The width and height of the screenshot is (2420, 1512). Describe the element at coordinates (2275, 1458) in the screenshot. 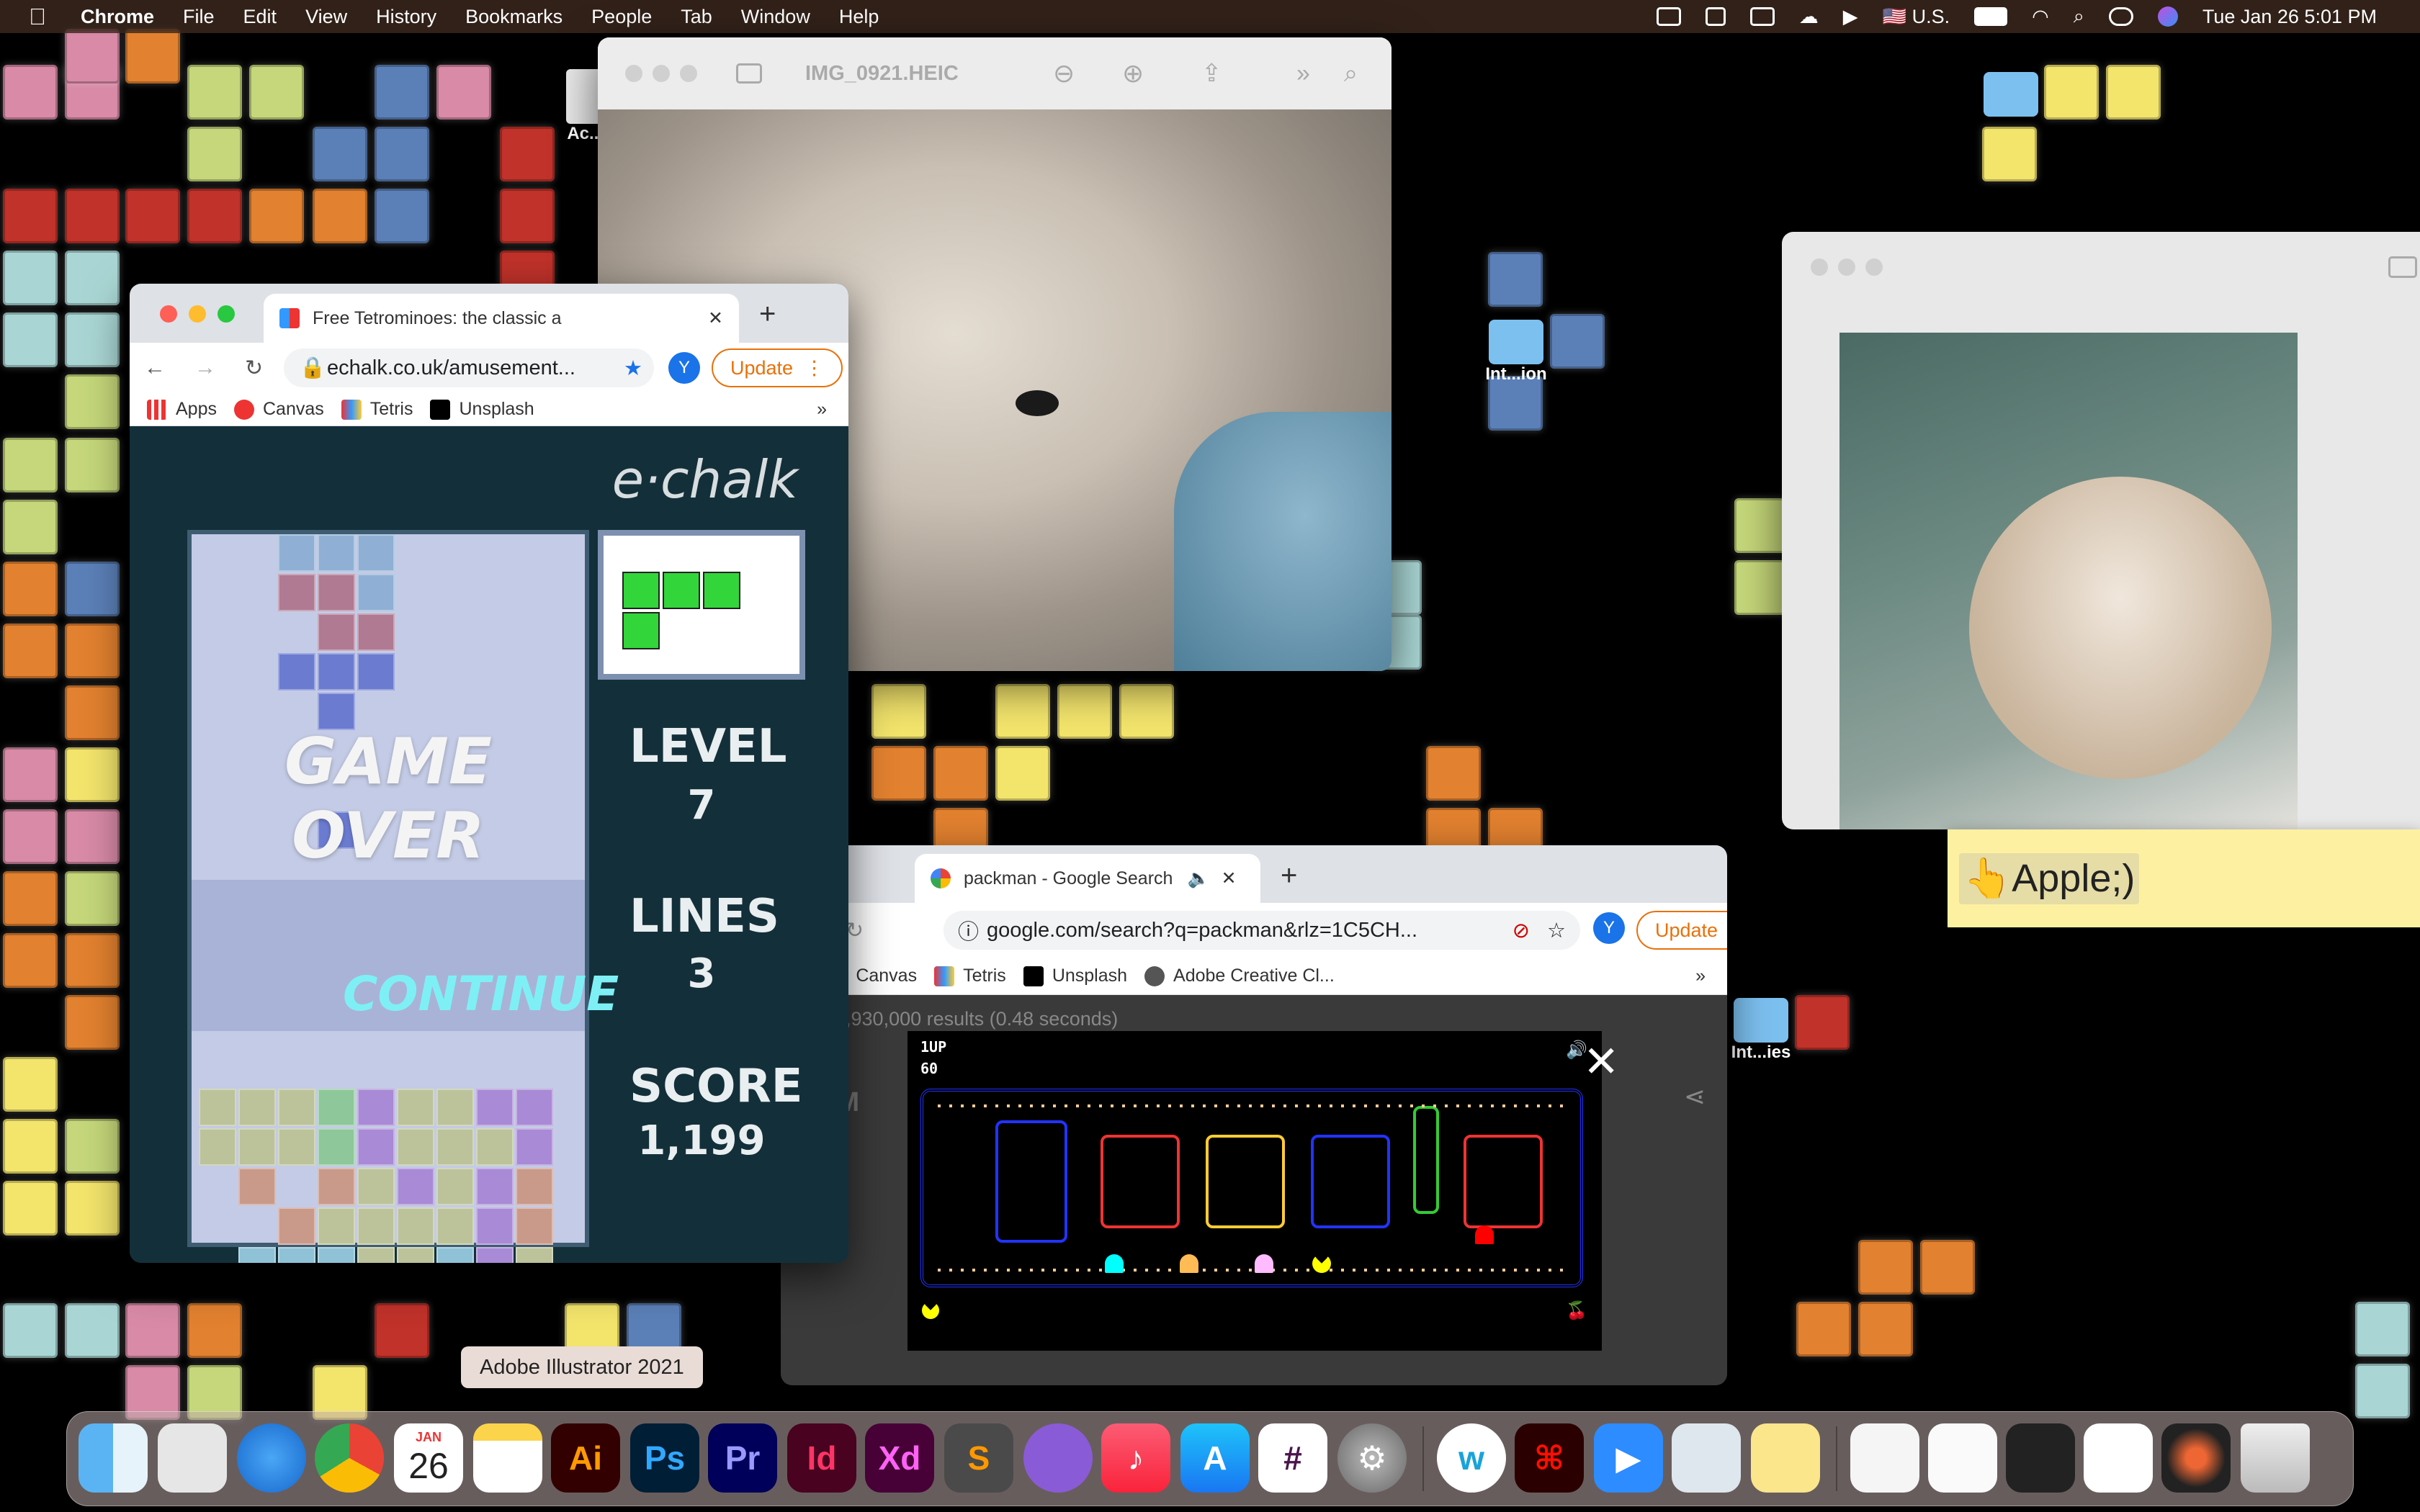

I see `dock-trash-icon` at that location.